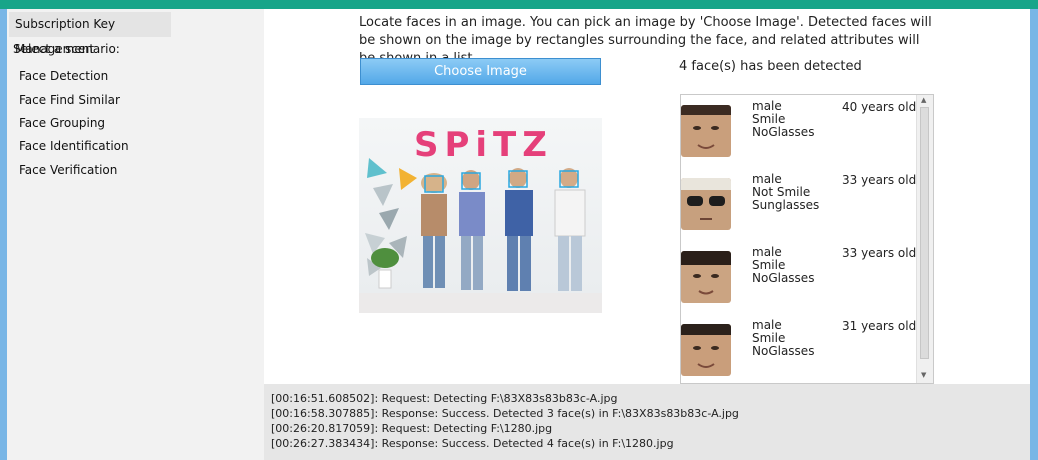  I want to click on nav-face-verification: Face Verification, so click(68, 170).